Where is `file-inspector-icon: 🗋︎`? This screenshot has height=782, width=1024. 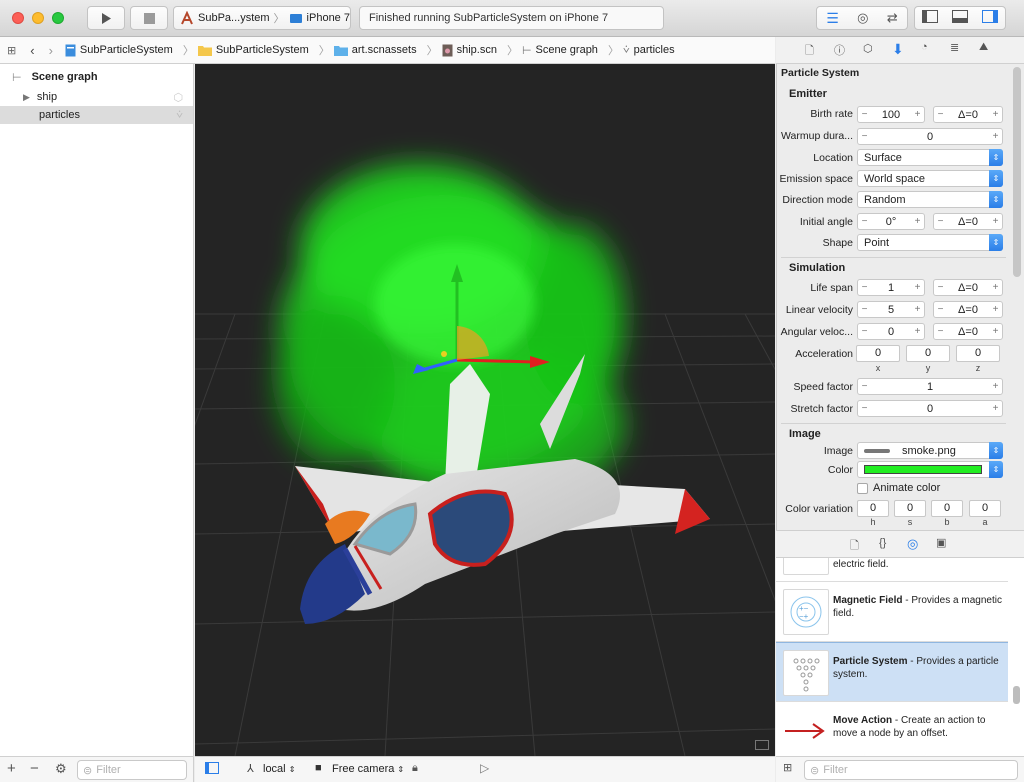
file-inspector-icon: 🗋︎ is located at coordinates (809, 51).